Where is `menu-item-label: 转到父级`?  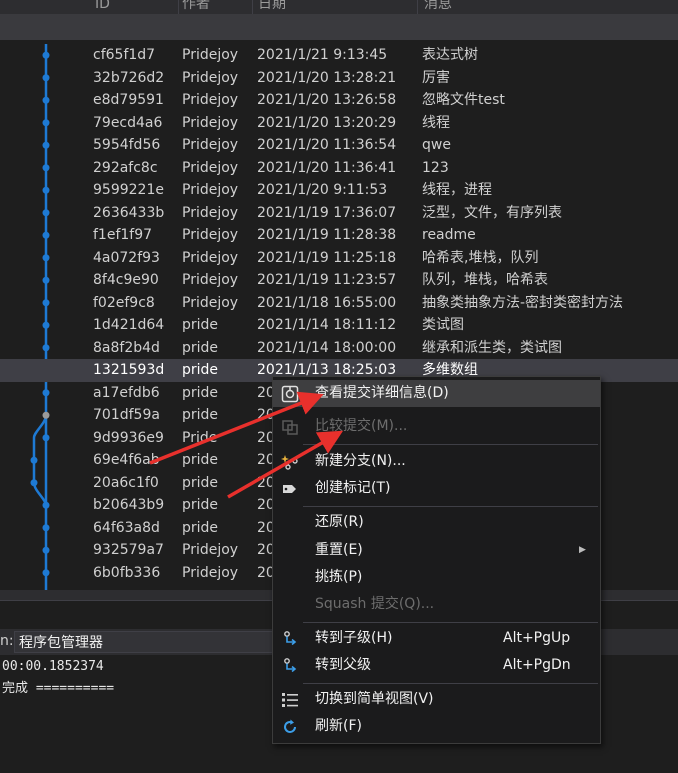 menu-item-label: 转到父级 is located at coordinates (343, 665).